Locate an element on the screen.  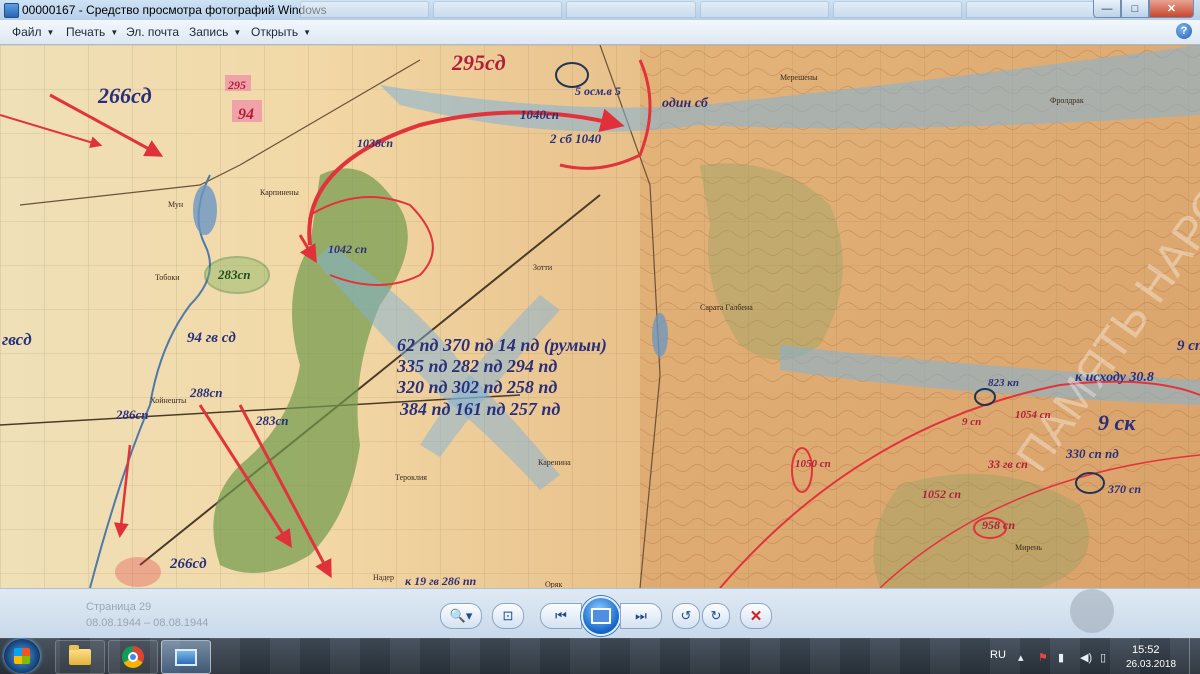
clock-time: 15:52 is located at coordinates (1146, 650).